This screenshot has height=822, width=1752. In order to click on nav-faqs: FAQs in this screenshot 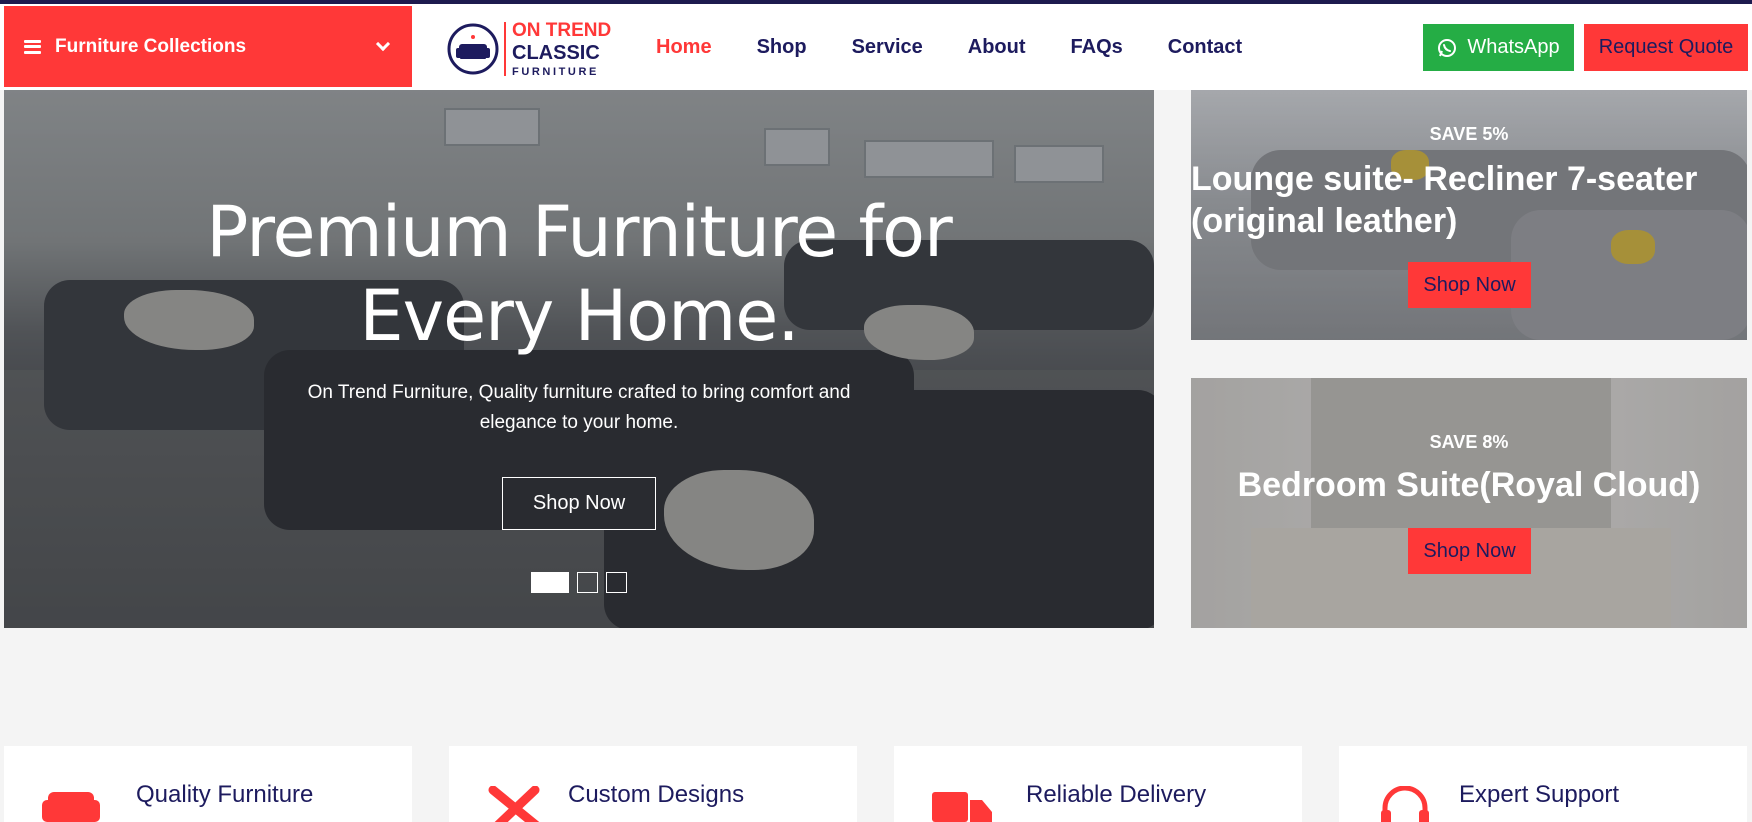, I will do `click(1097, 47)`.